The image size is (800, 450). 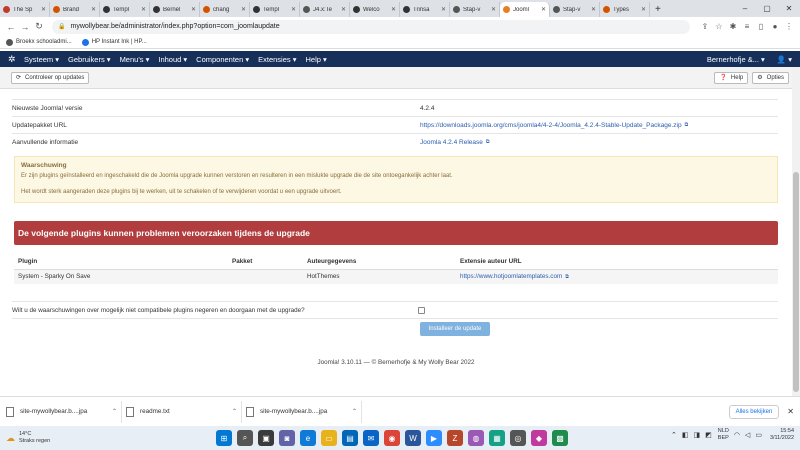 What do you see at coordinates (747, 26) in the screenshot?
I see `reading-list-icon: ≡` at bounding box center [747, 26].